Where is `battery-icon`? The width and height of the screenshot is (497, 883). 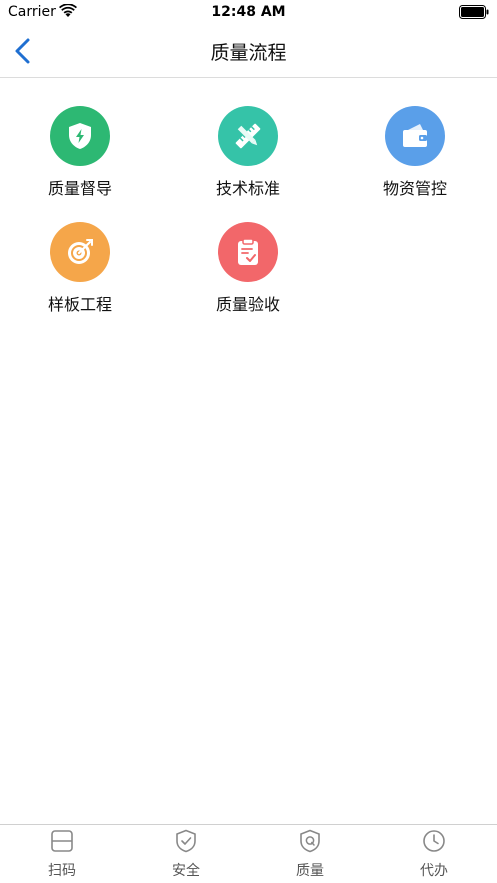 battery-icon is located at coordinates (474, 12).